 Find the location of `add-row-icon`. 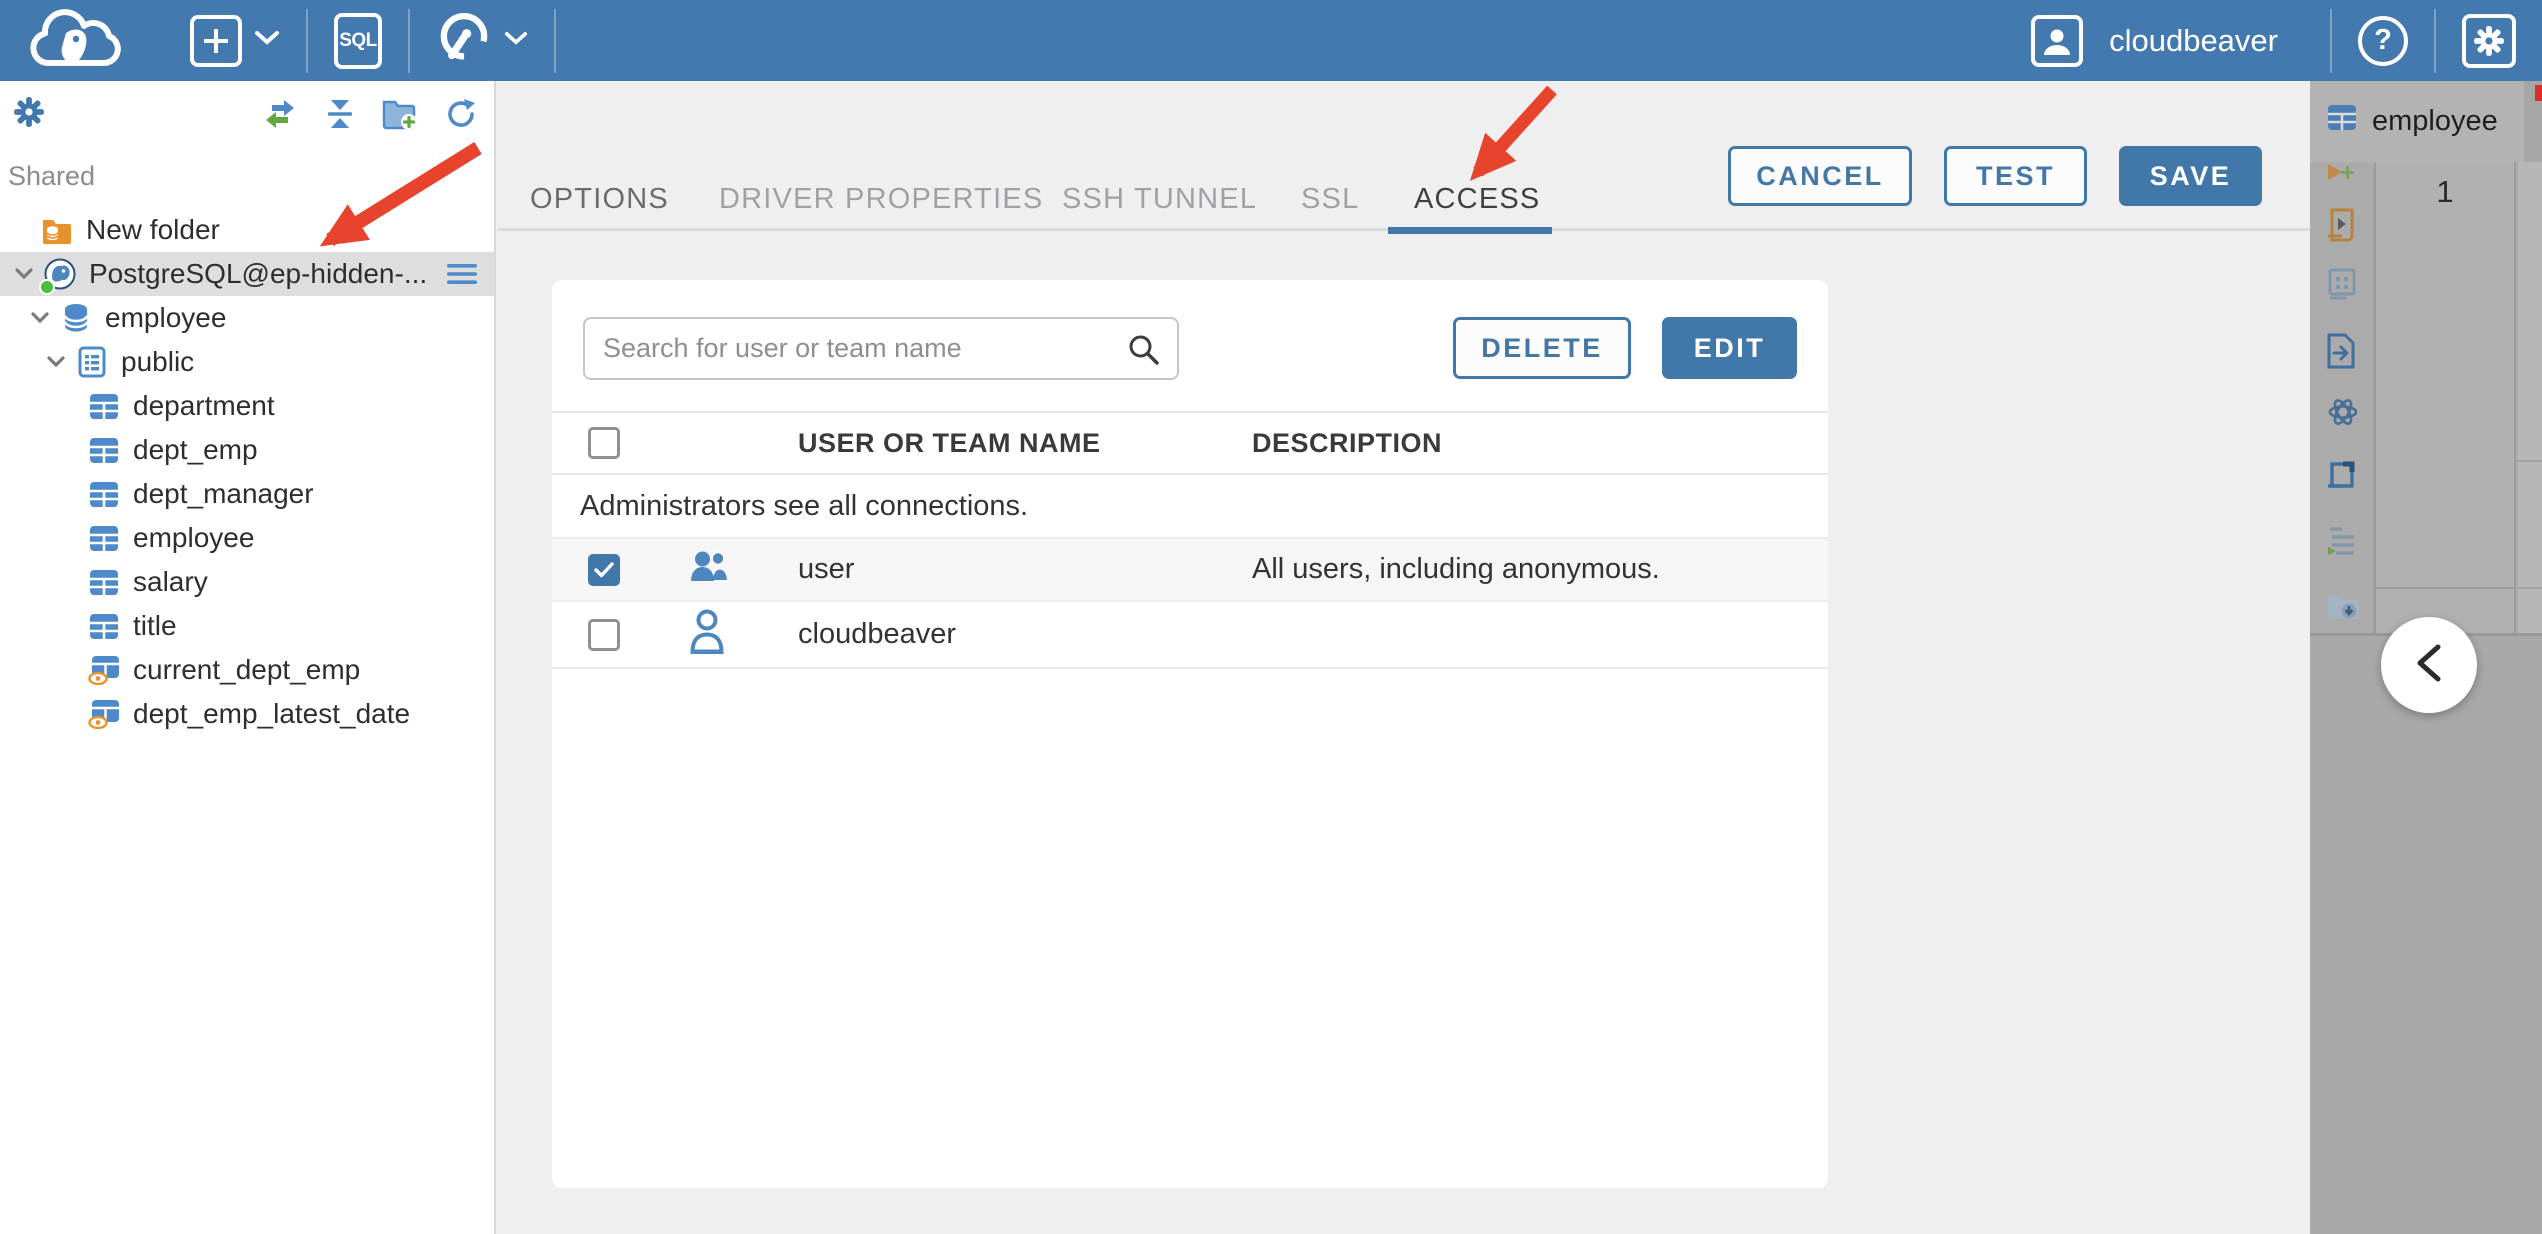

add-row-icon is located at coordinates (2342, 175).